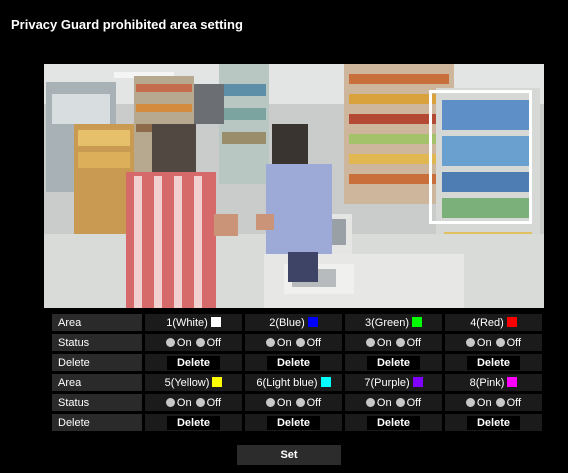 The height and width of the screenshot is (473, 568). I want to click on status-row-1: Status On Off On Off On Off On Off, so click(297, 344).